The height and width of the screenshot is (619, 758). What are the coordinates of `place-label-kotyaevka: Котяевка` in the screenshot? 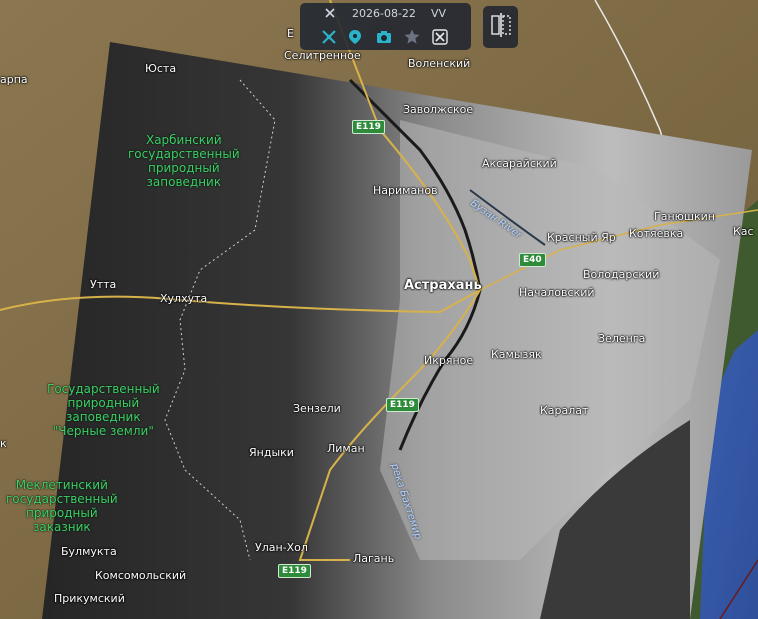 It's located at (656, 233).